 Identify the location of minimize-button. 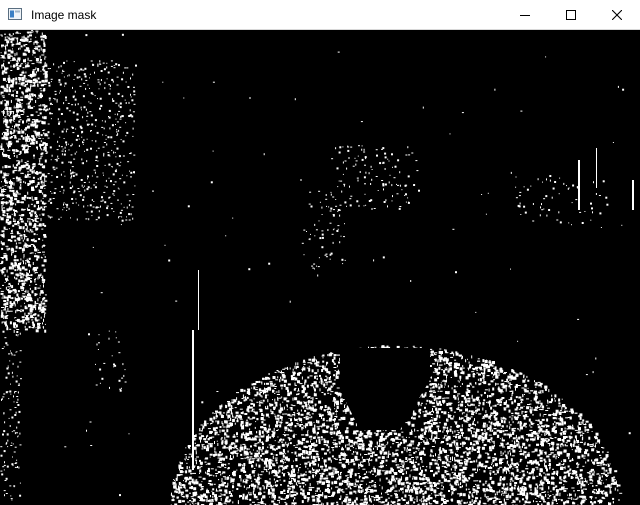
(525, 14).